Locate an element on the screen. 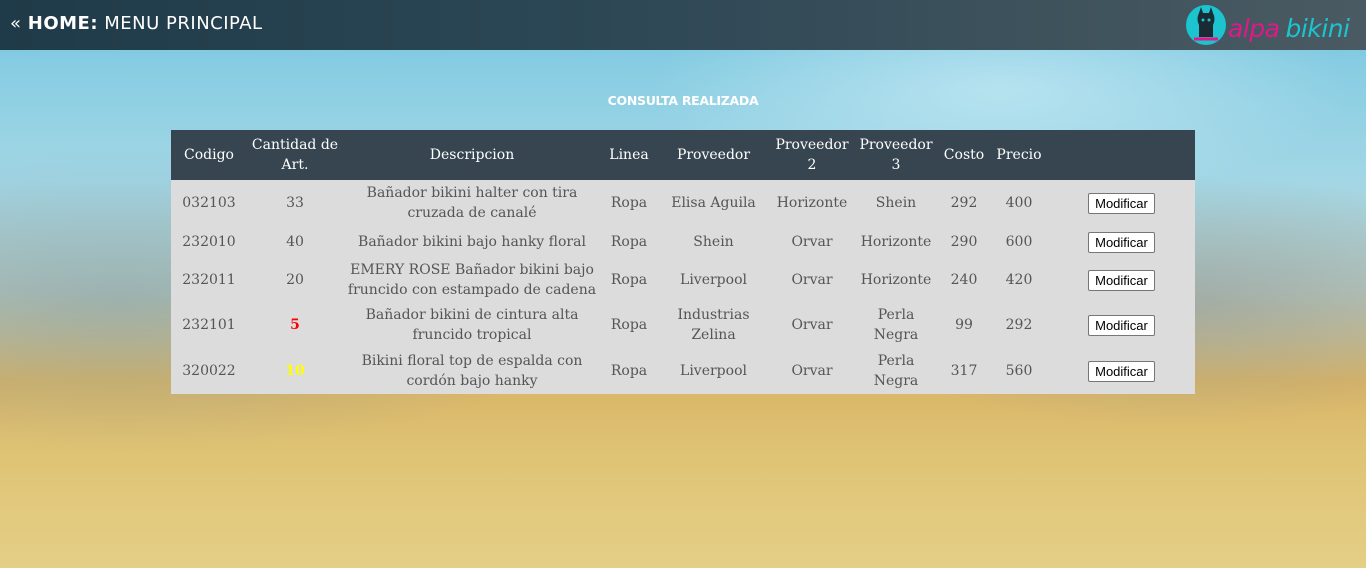  cell-costo: 317 is located at coordinates (964, 371).